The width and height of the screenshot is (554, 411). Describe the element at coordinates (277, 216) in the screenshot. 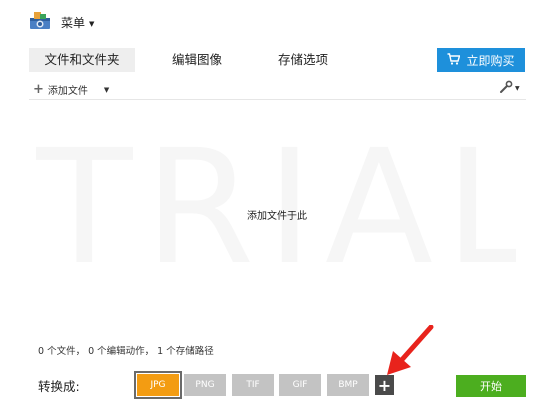

I see `drop-hint-text: 添加文件于此` at that location.